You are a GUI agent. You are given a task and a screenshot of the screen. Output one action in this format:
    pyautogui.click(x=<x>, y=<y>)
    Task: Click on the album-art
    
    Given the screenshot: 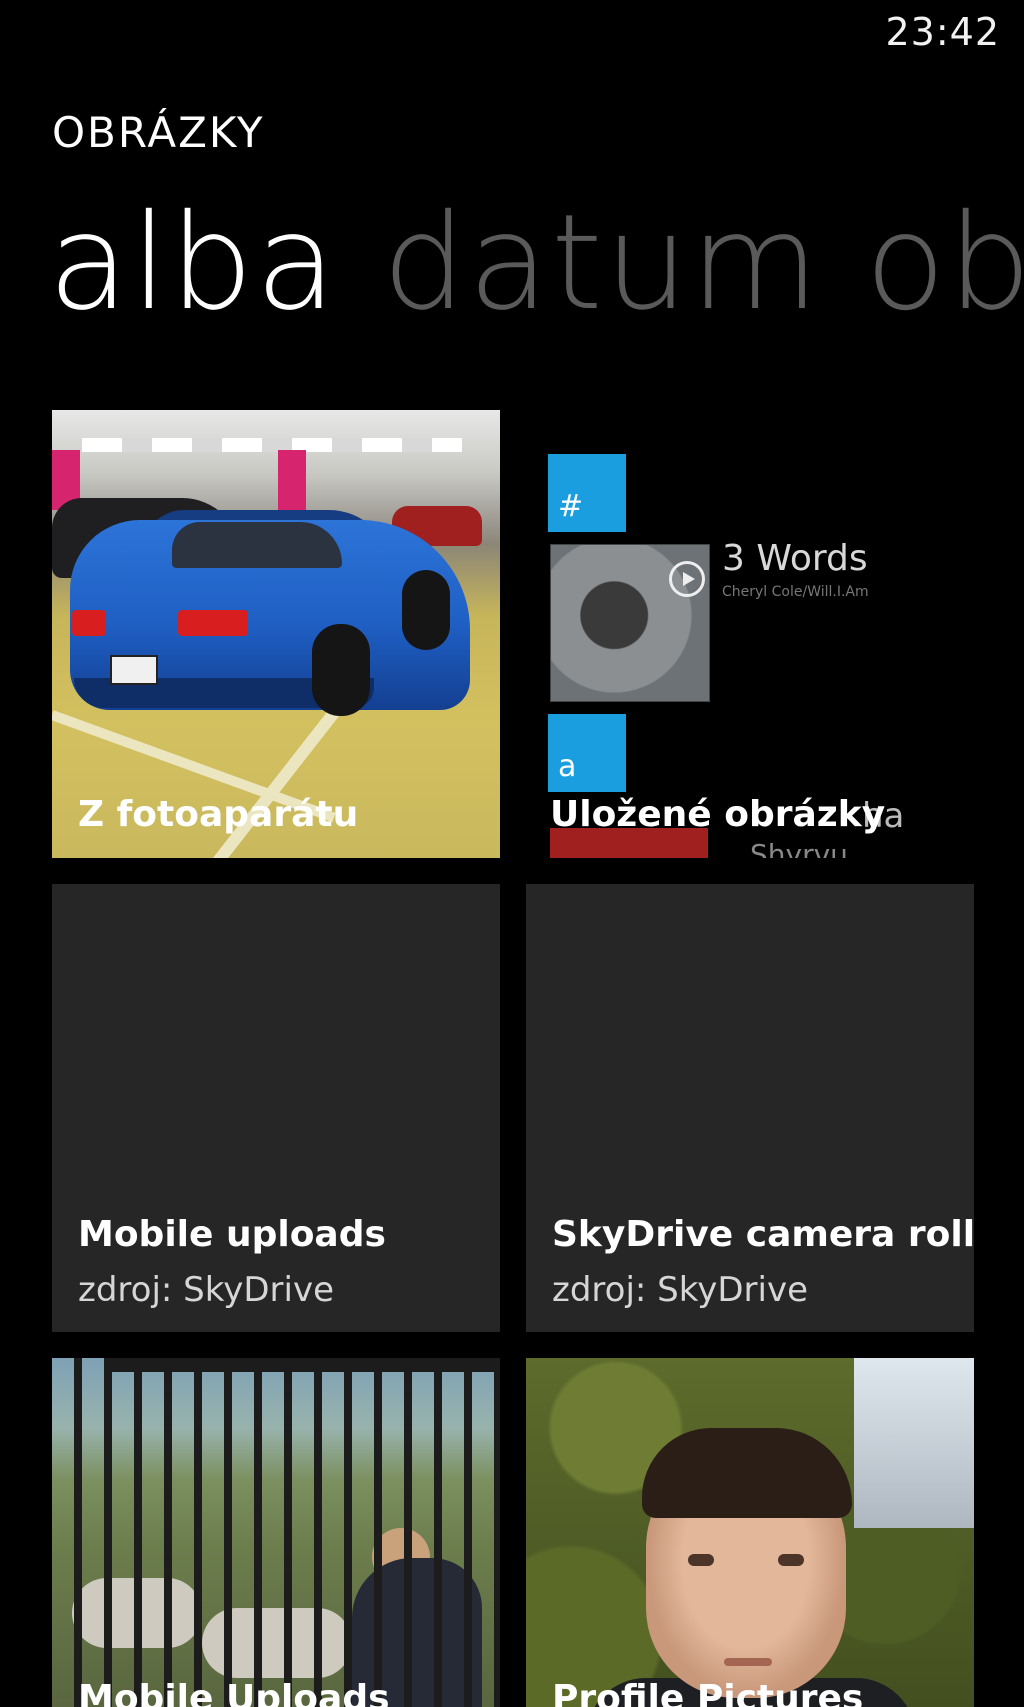 What is the action you would take?
    pyautogui.click(x=630, y=623)
    